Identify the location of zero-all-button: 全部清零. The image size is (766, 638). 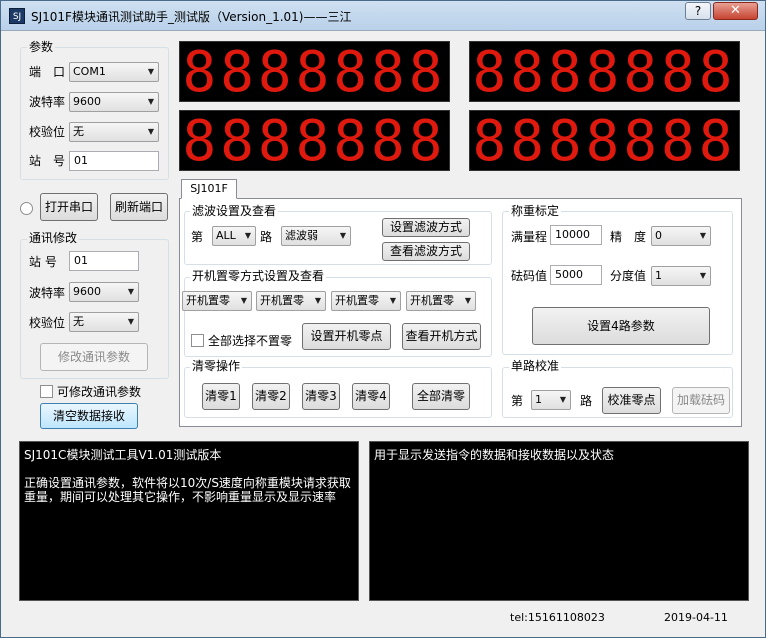
(441, 396).